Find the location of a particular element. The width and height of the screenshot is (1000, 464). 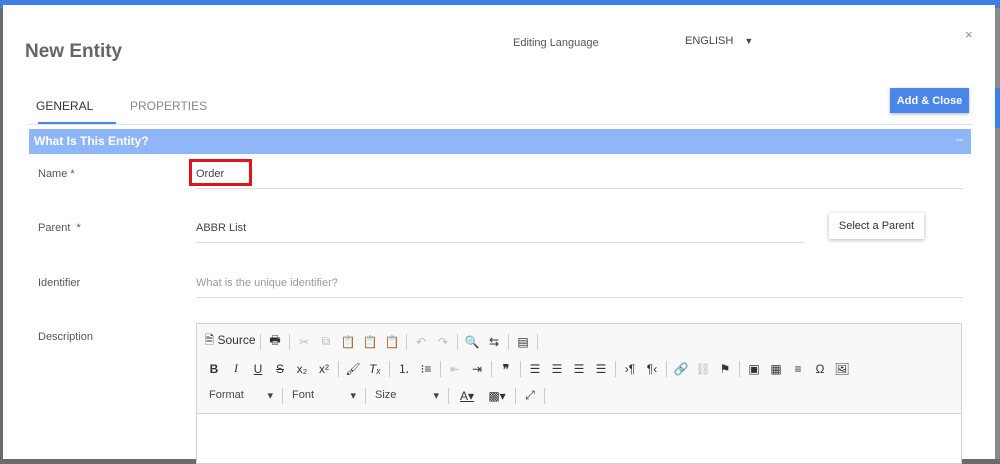

indent-icon: ⇥ is located at coordinates (477, 369).